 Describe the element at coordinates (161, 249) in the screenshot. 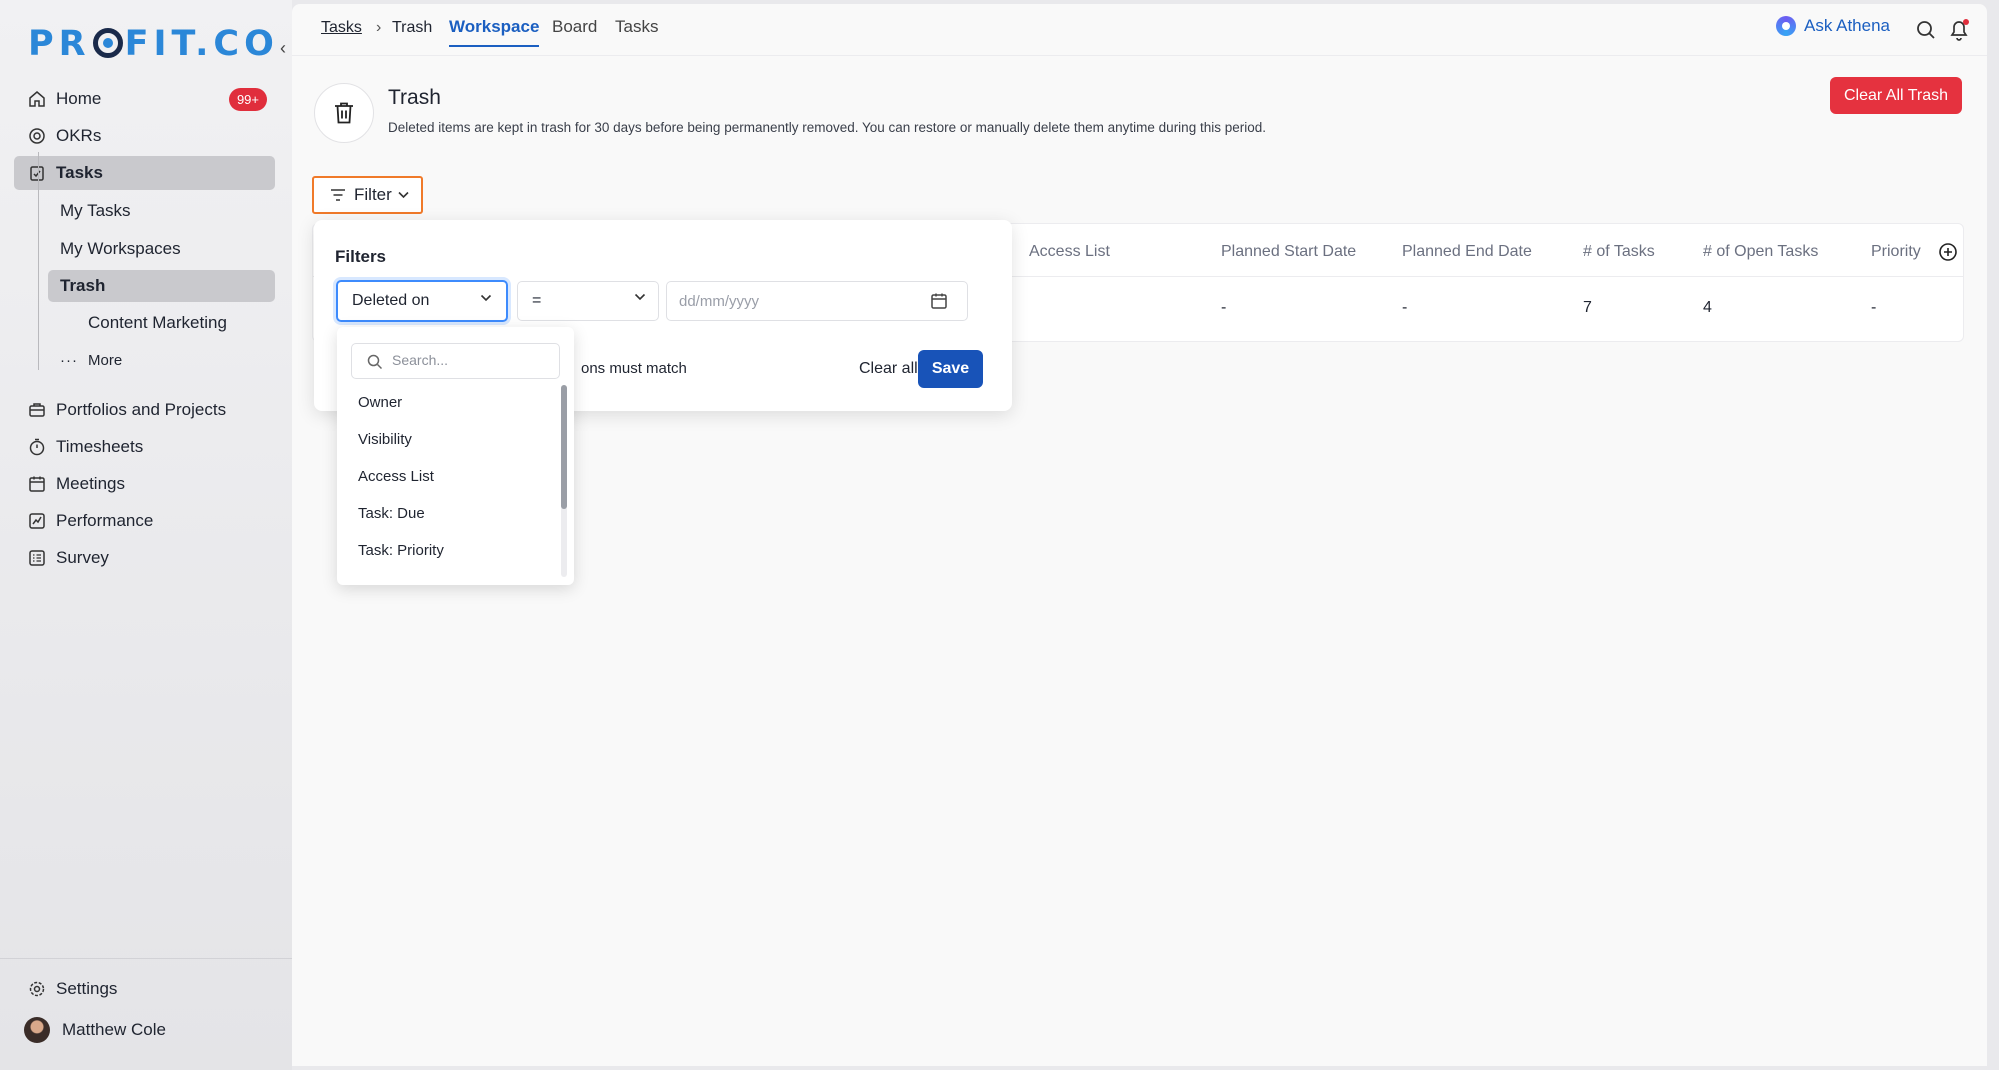

I see `sidebar-subitem-my-workspaces: My Workspaces` at that location.